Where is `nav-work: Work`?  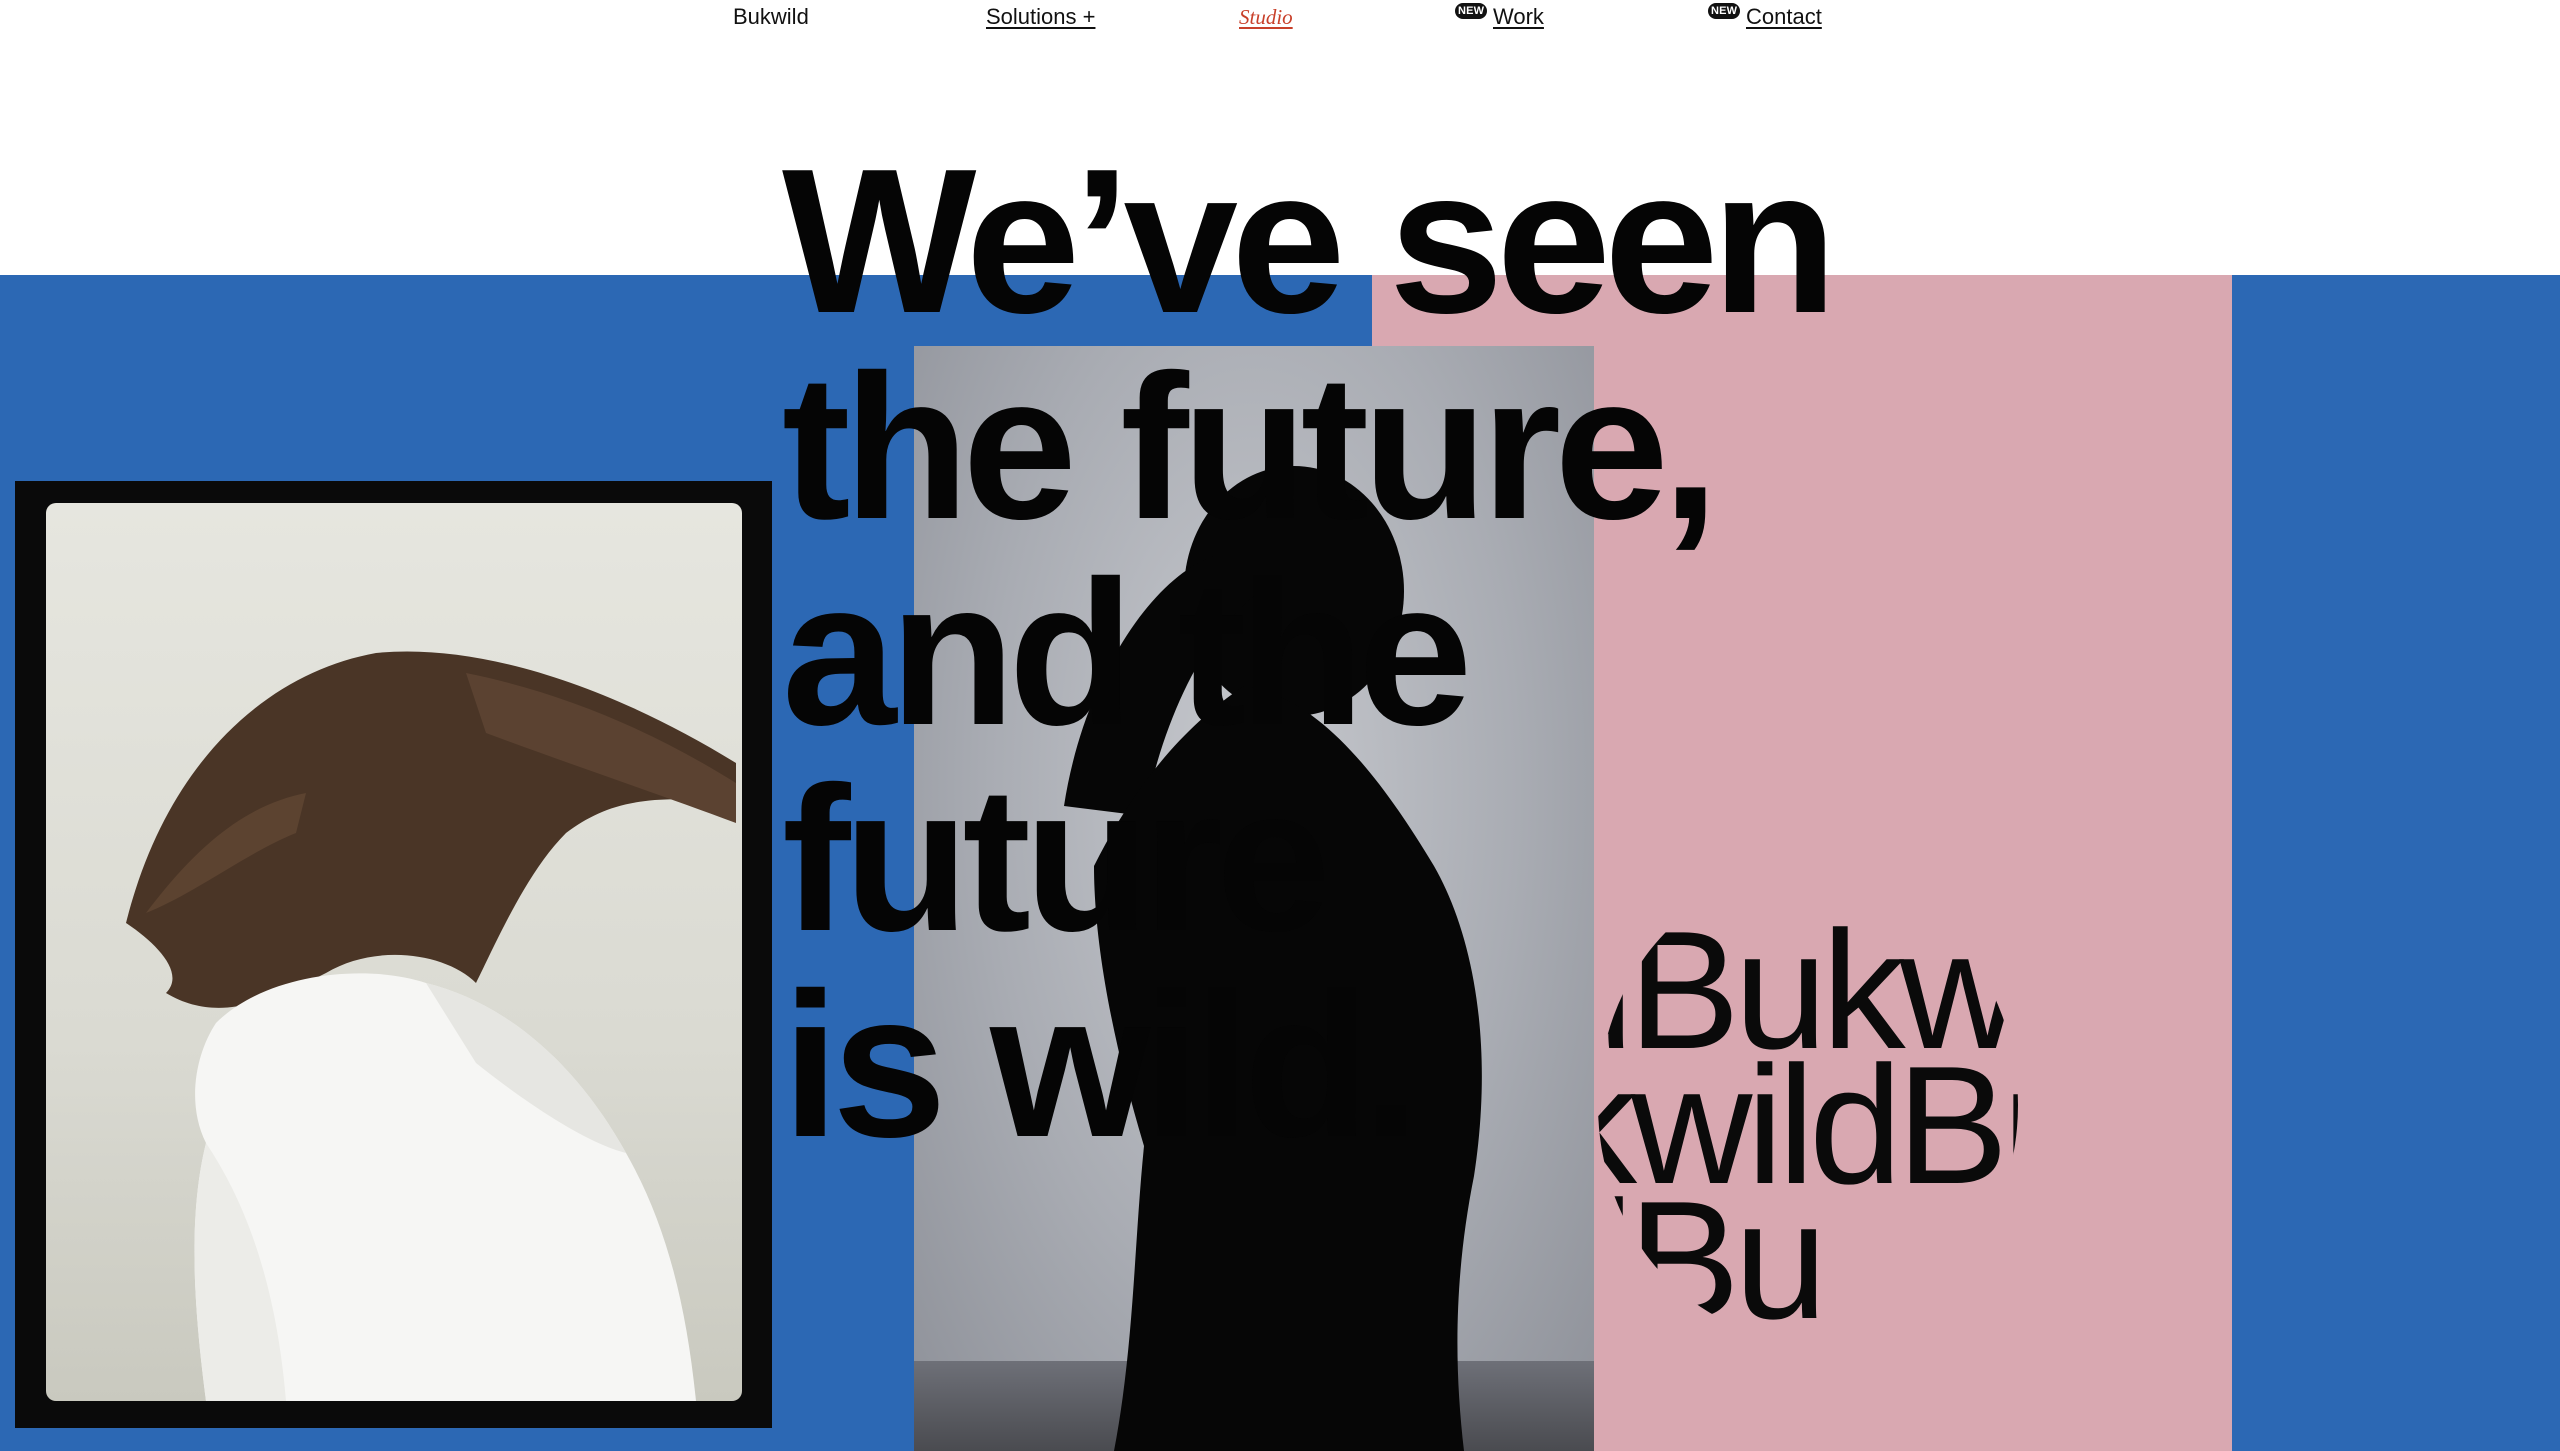
nav-work: Work is located at coordinates (1518, 17).